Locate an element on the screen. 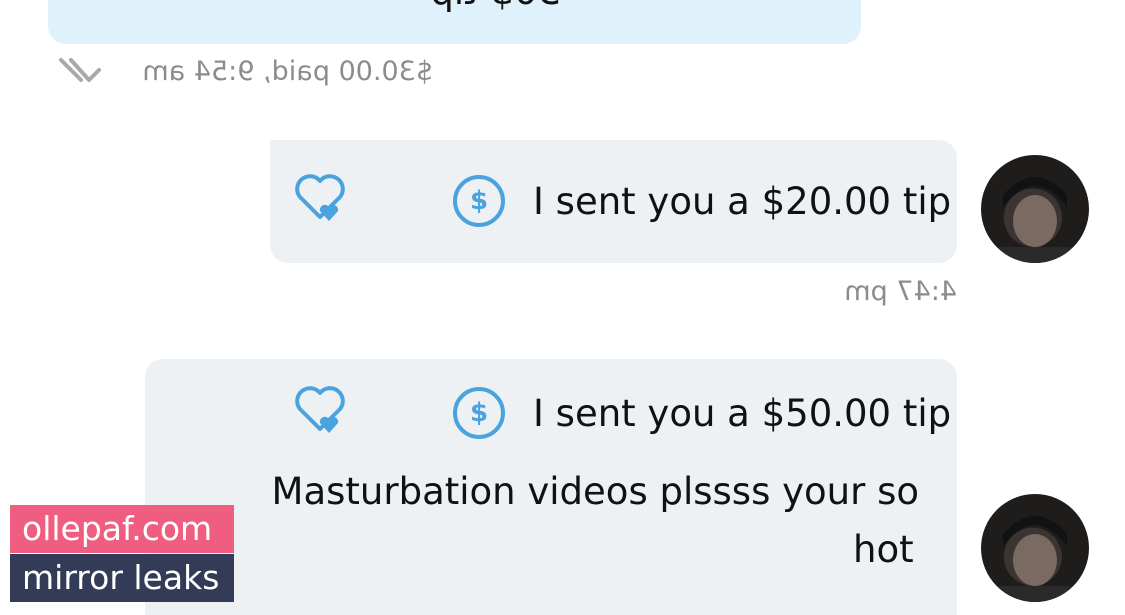 The width and height of the screenshot is (1125, 615). watermark-label: ollepaf.com is located at coordinates (122, 529).